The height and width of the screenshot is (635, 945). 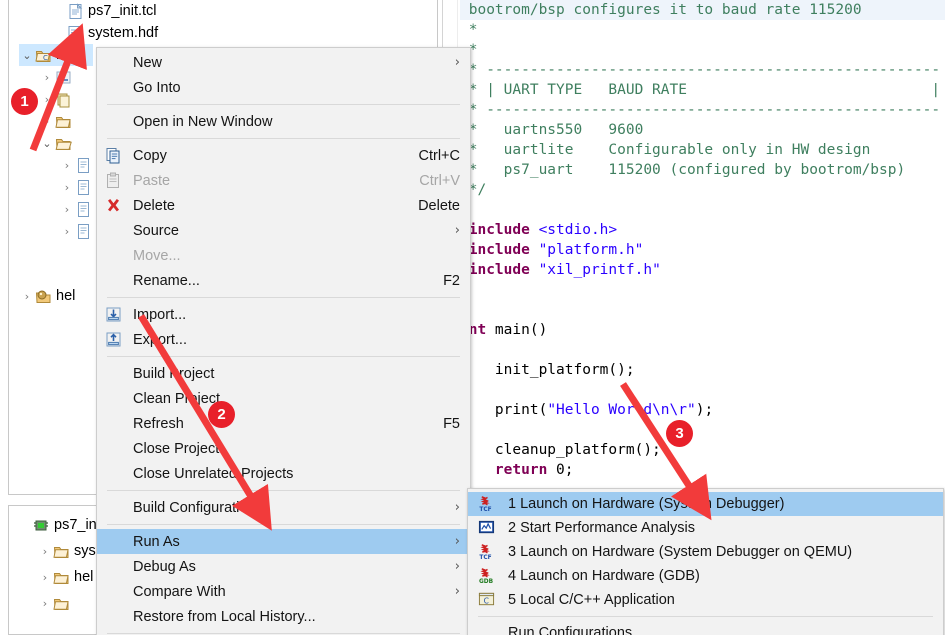 I want to click on menu-item-build-configurations: Build Configurations ›, so click(x=283, y=507).